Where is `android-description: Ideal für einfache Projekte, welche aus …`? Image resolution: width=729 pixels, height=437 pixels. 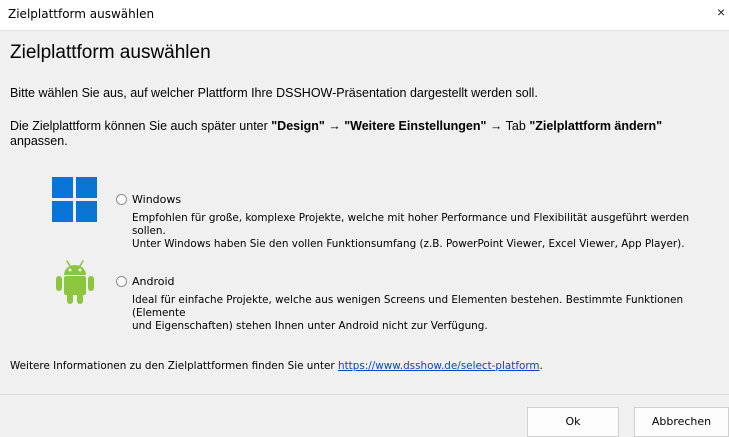
android-description: Ideal für einfache Projekte, welche aus … is located at coordinates (427, 313).